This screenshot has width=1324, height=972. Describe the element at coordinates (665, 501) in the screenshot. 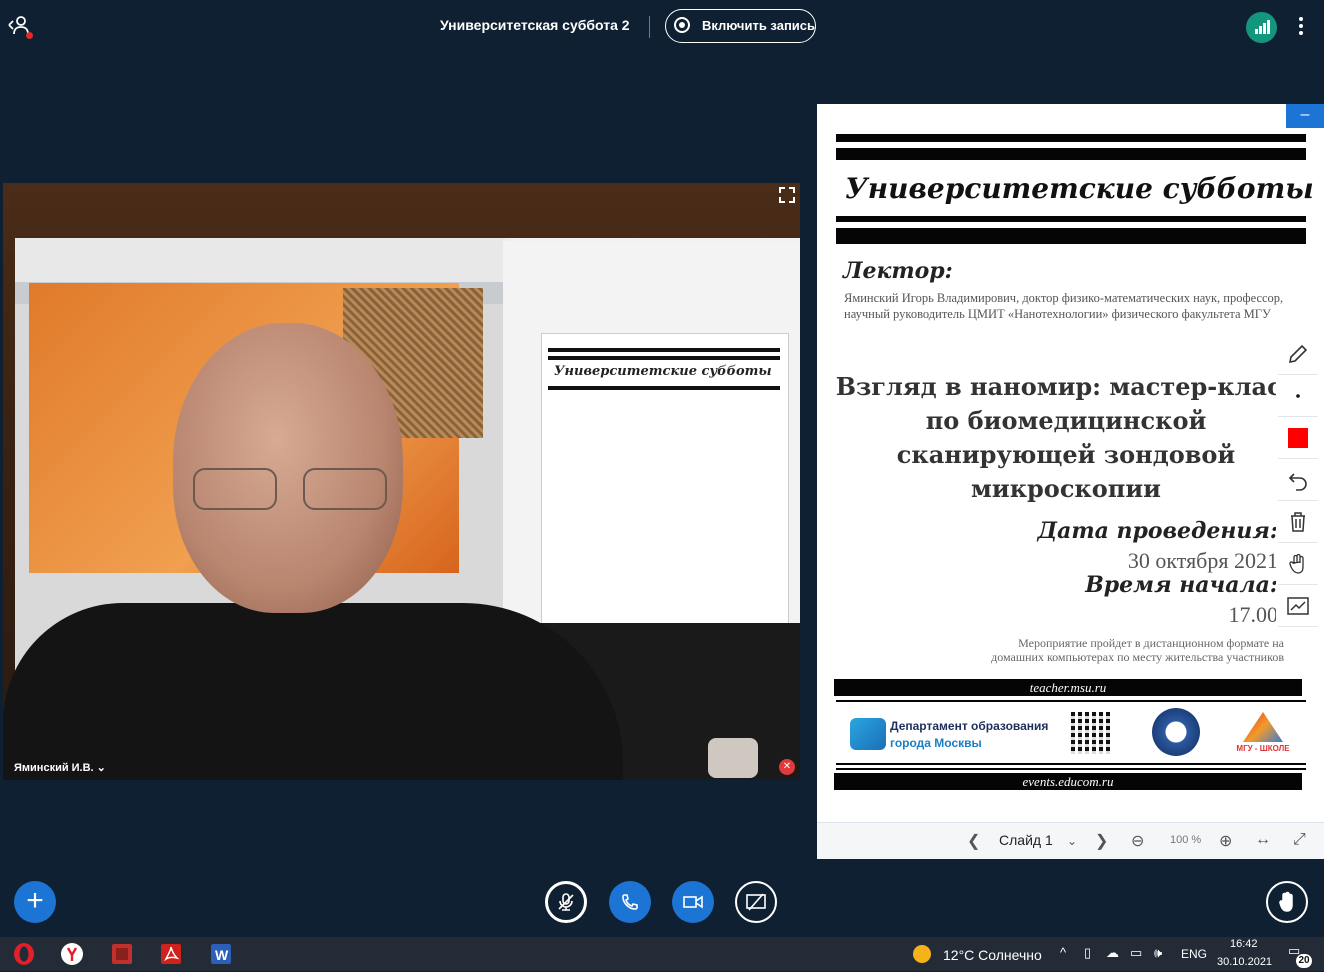

I see `embedded-document: Университетские субботы` at that location.